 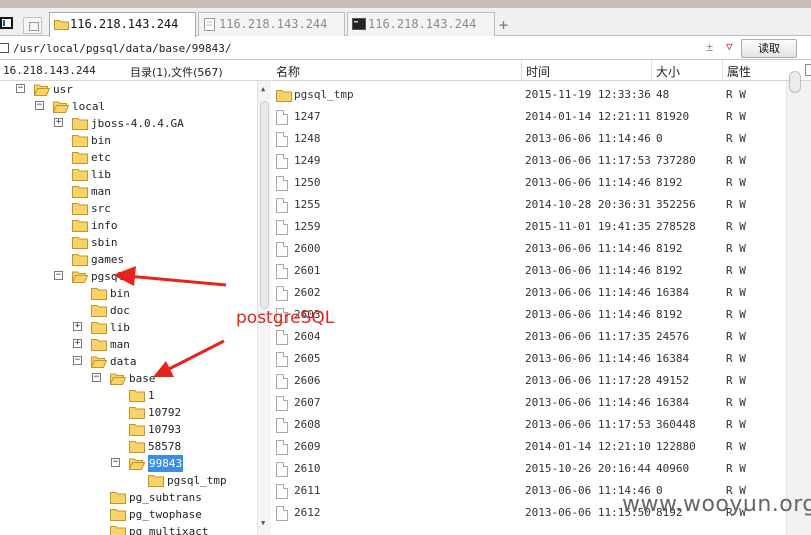 What do you see at coordinates (128, 174) in the screenshot?
I see `tree-node: lib` at bounding box center [128, 174].